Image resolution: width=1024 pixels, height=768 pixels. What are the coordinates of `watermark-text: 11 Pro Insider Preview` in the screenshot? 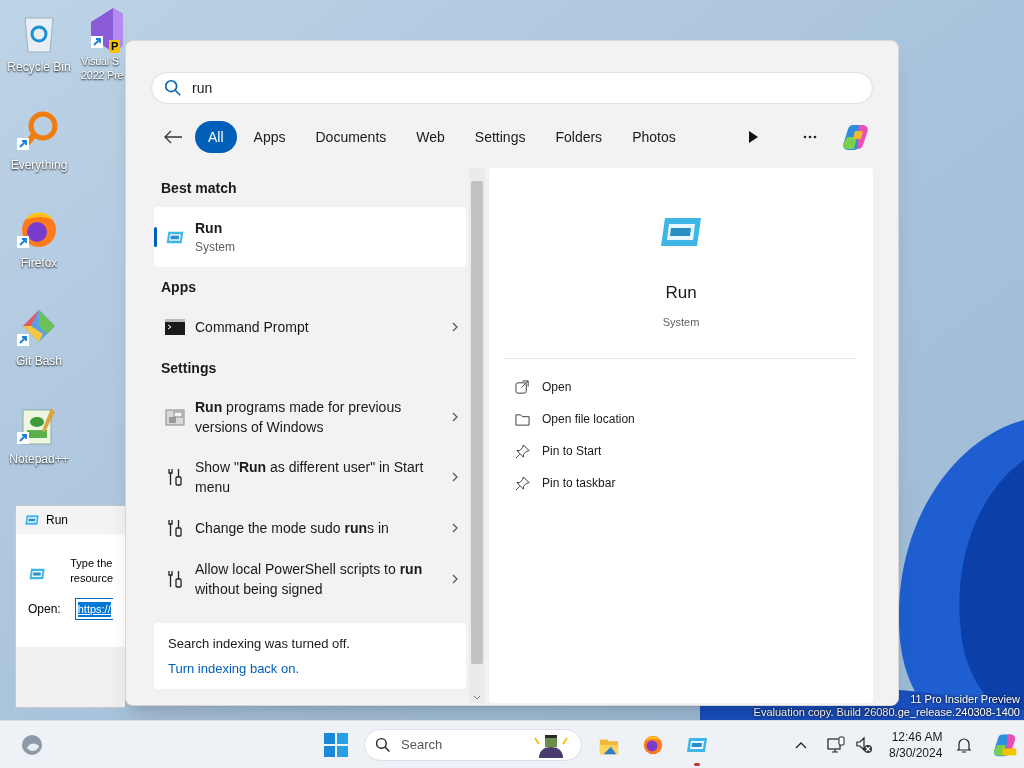 It's located at (965, 699).